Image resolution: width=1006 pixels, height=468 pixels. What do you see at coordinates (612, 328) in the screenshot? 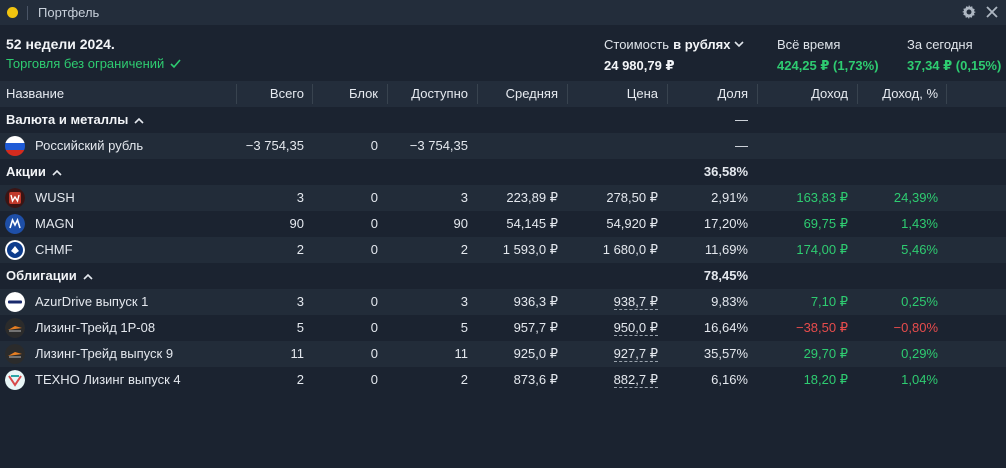
I see `cell-price: 950,0 ₽` at bounding box center [612, 328].